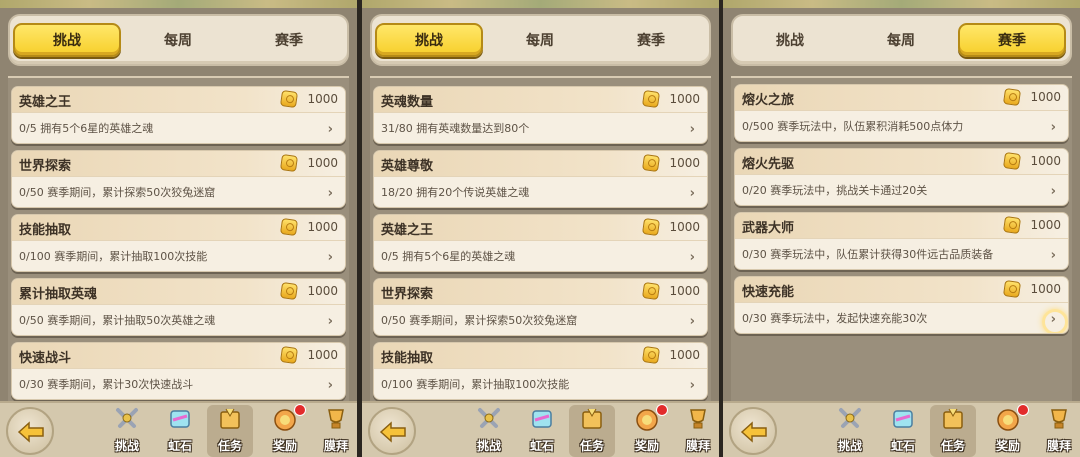  What do you see at coordinates (407, 230) in the screenshot?
I see `task-title: 英雄之王` at bounding box center [407, 230].